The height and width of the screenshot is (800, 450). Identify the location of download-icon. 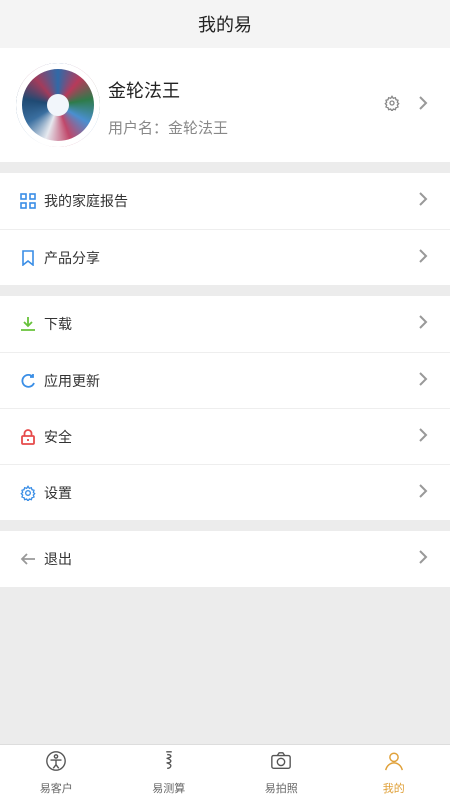
(28, 324).